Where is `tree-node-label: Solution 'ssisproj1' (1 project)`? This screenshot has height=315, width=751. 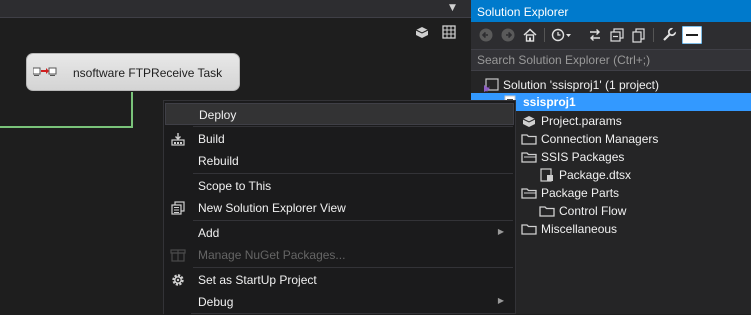 tree-node-label: Solution 'ssisproj1' (1 project) is located at coordinates (581, 85).